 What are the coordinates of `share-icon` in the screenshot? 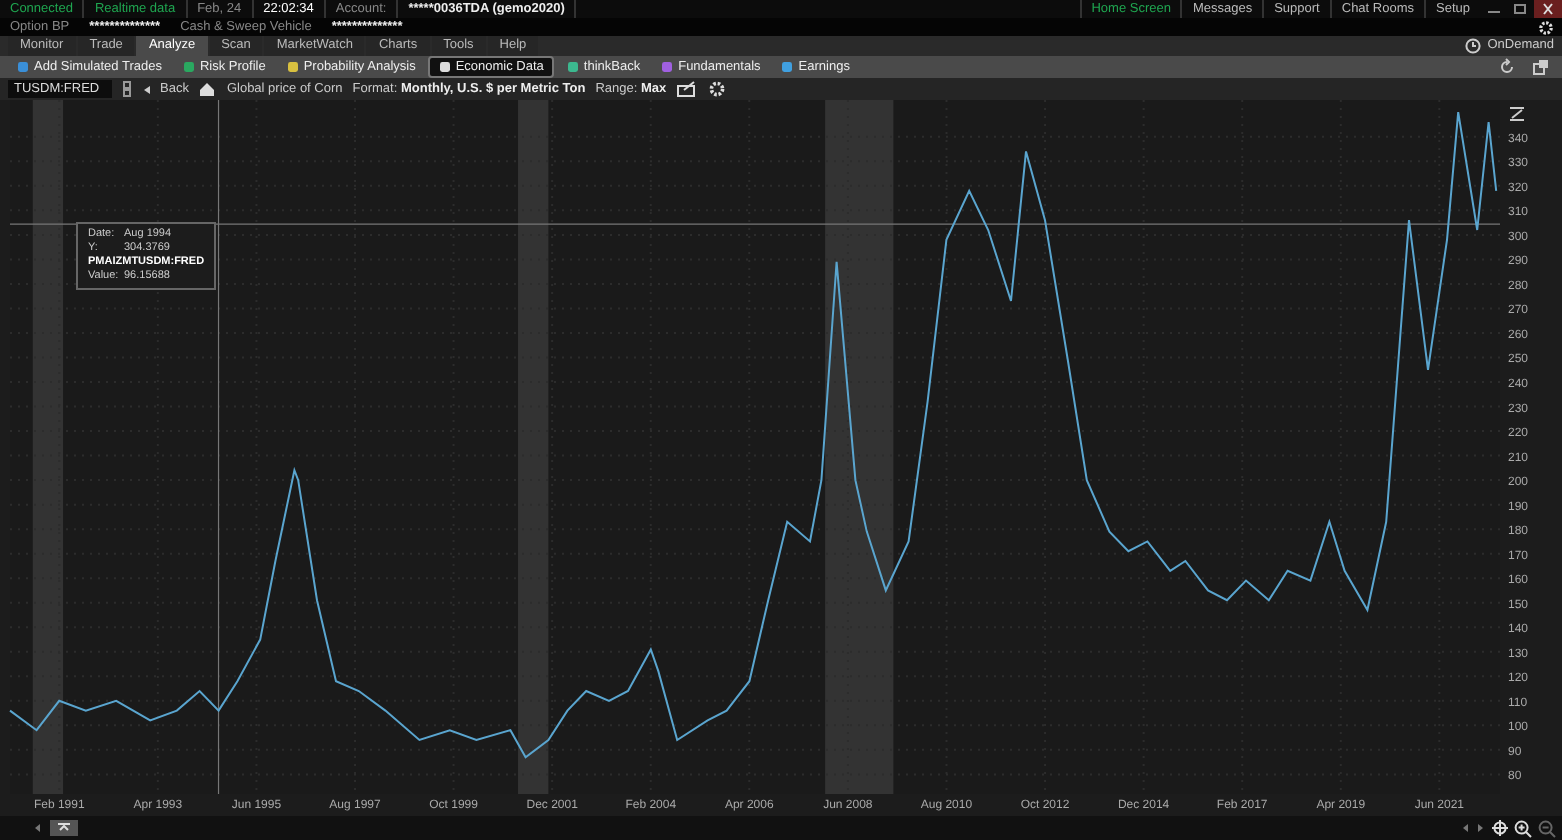 It's located at (687, 89).